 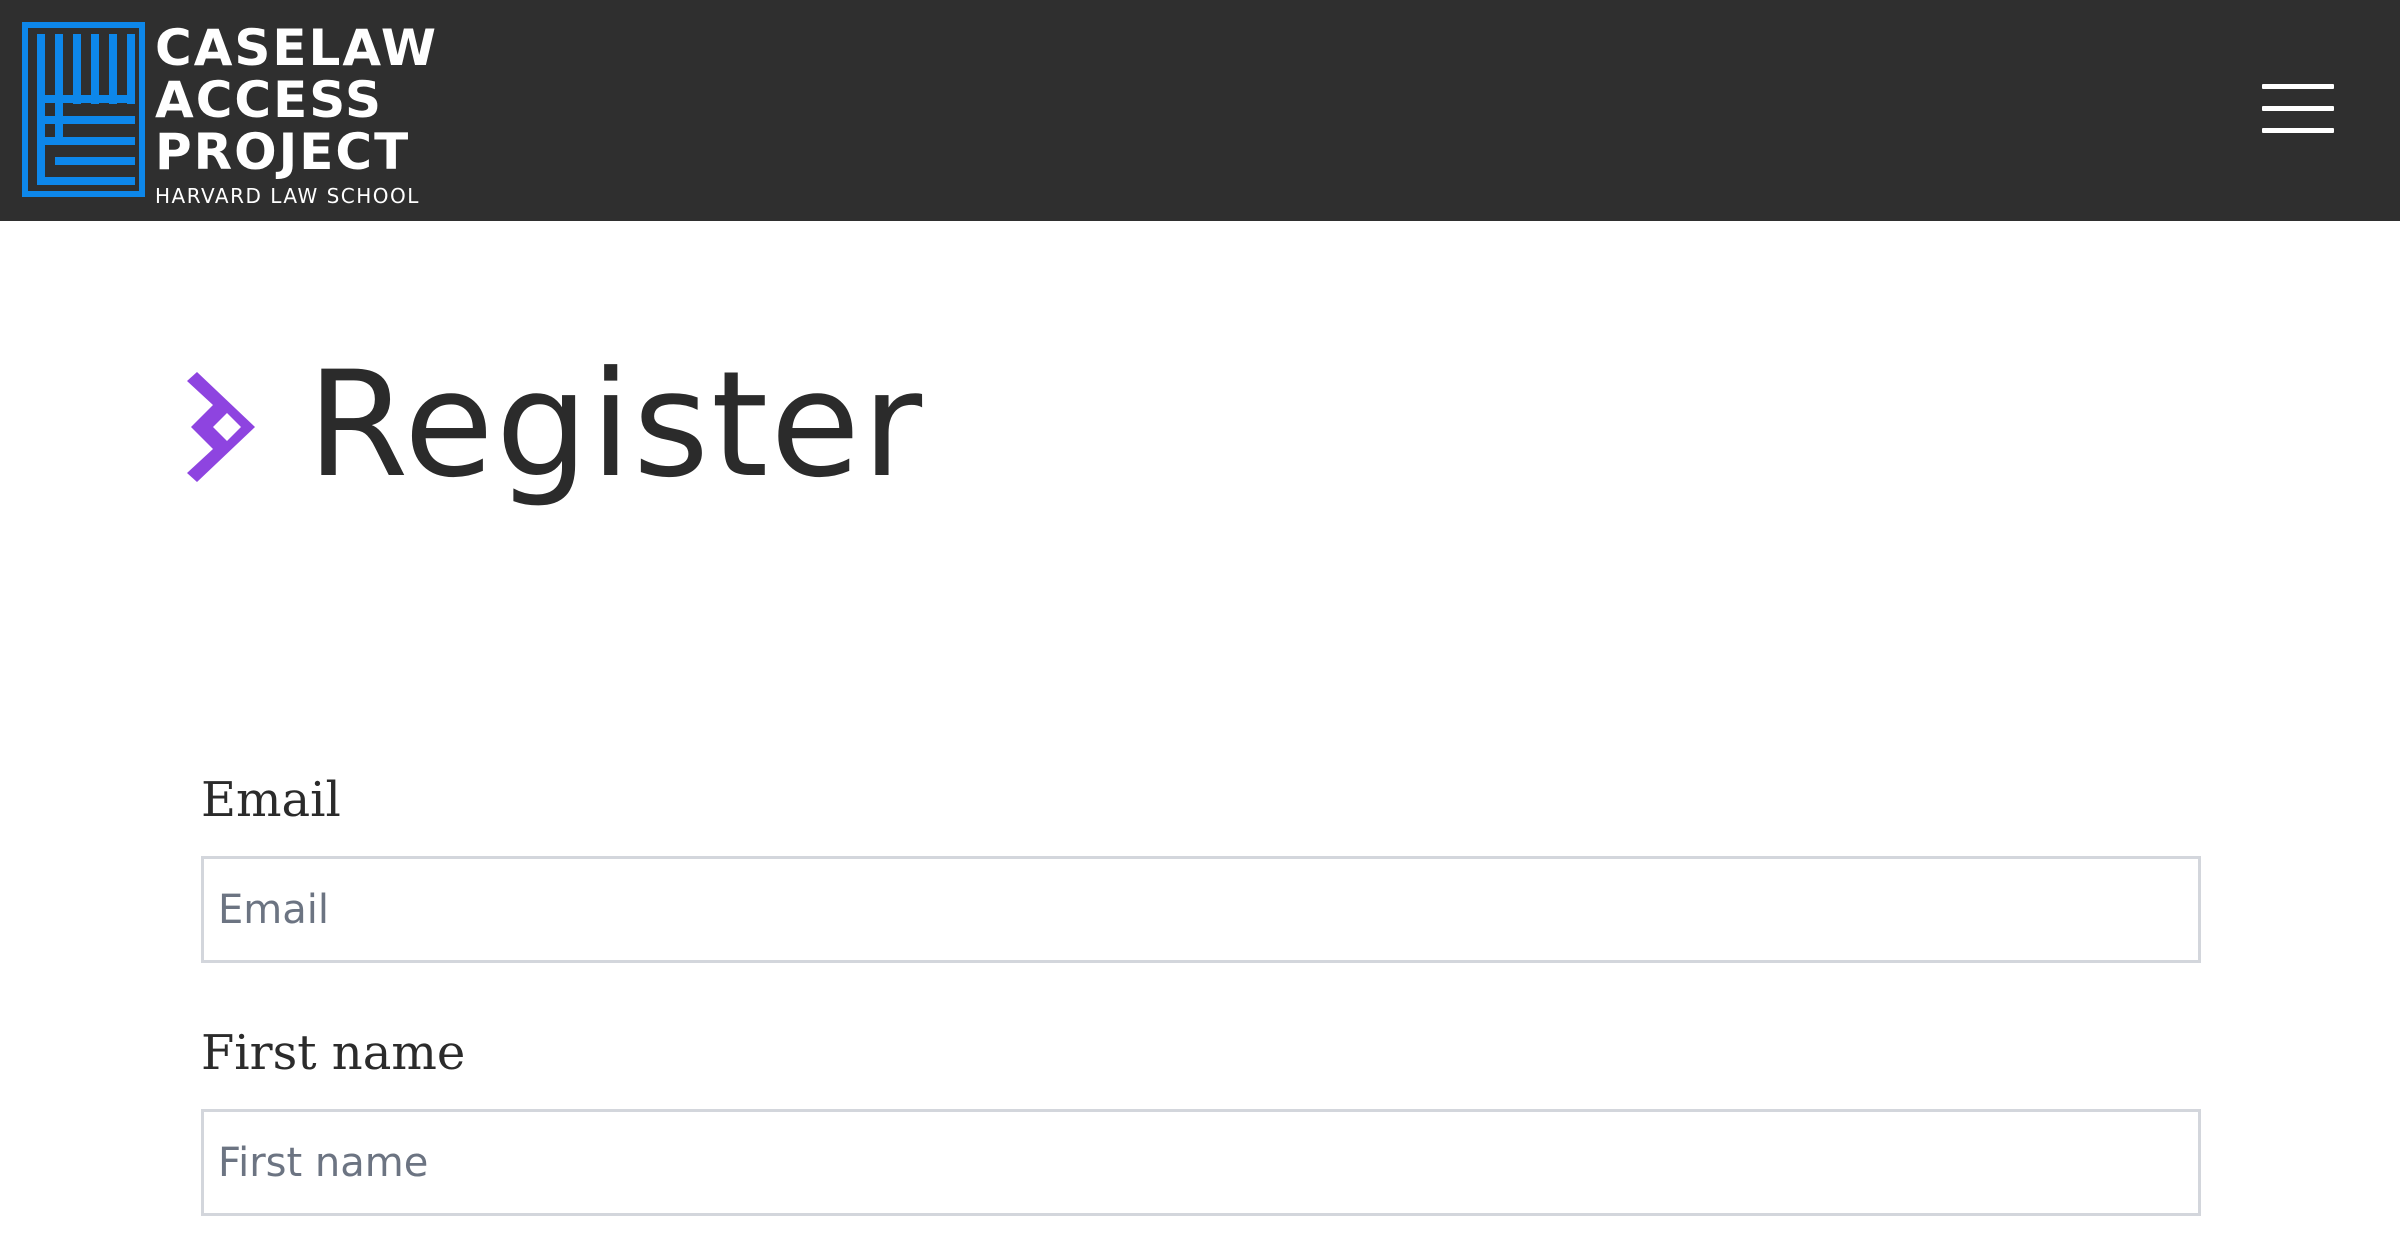 I want to click on first-name-label: First name, so click(x=333, y=1053).